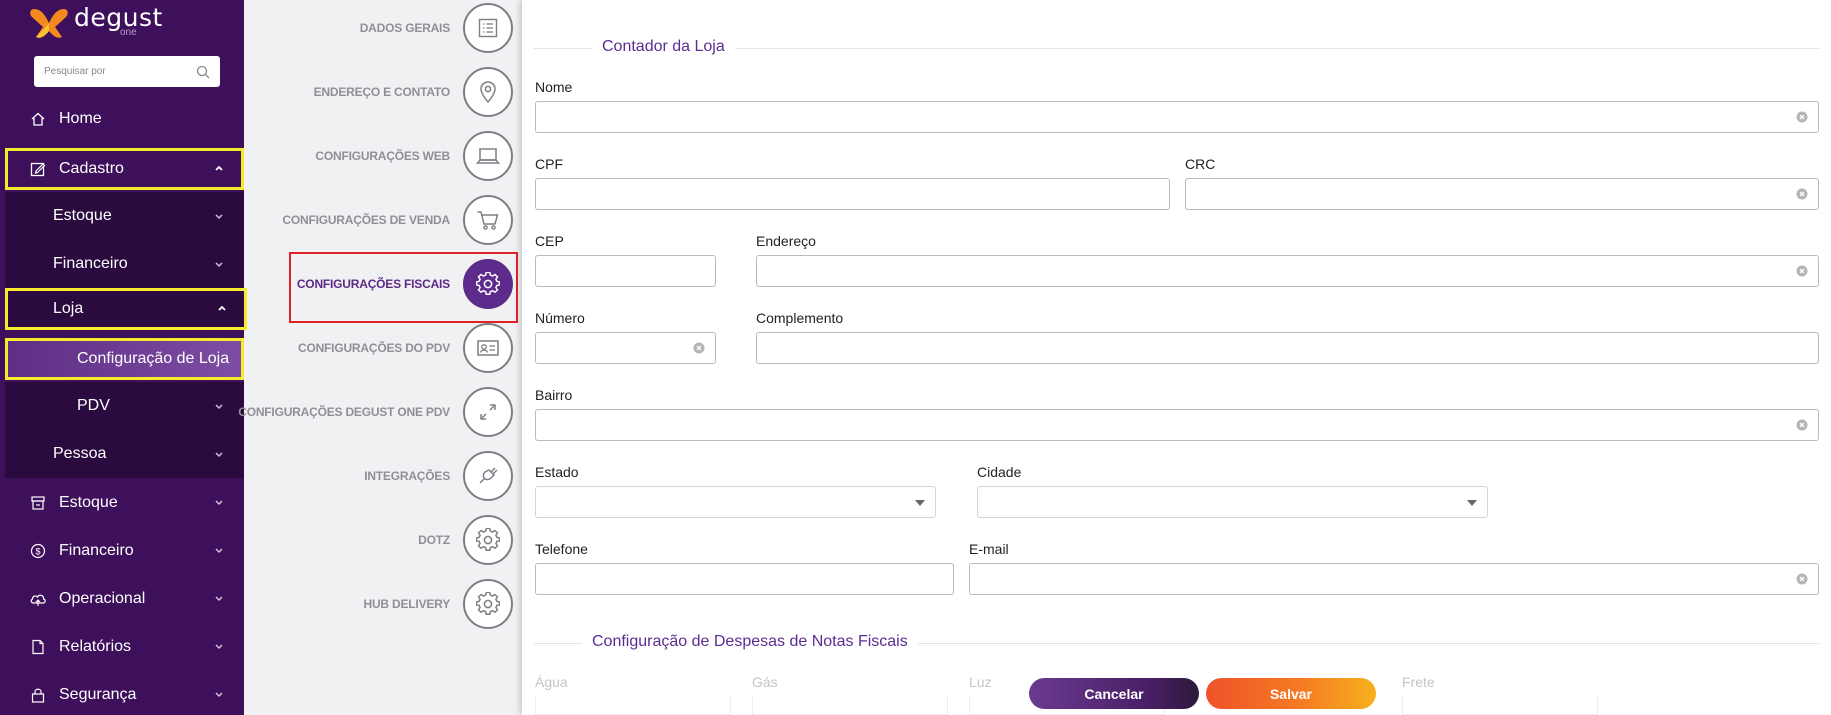  Describe the element at coordinates (920, 503) in the screenshot. I see `caret-down-icon` at that location.